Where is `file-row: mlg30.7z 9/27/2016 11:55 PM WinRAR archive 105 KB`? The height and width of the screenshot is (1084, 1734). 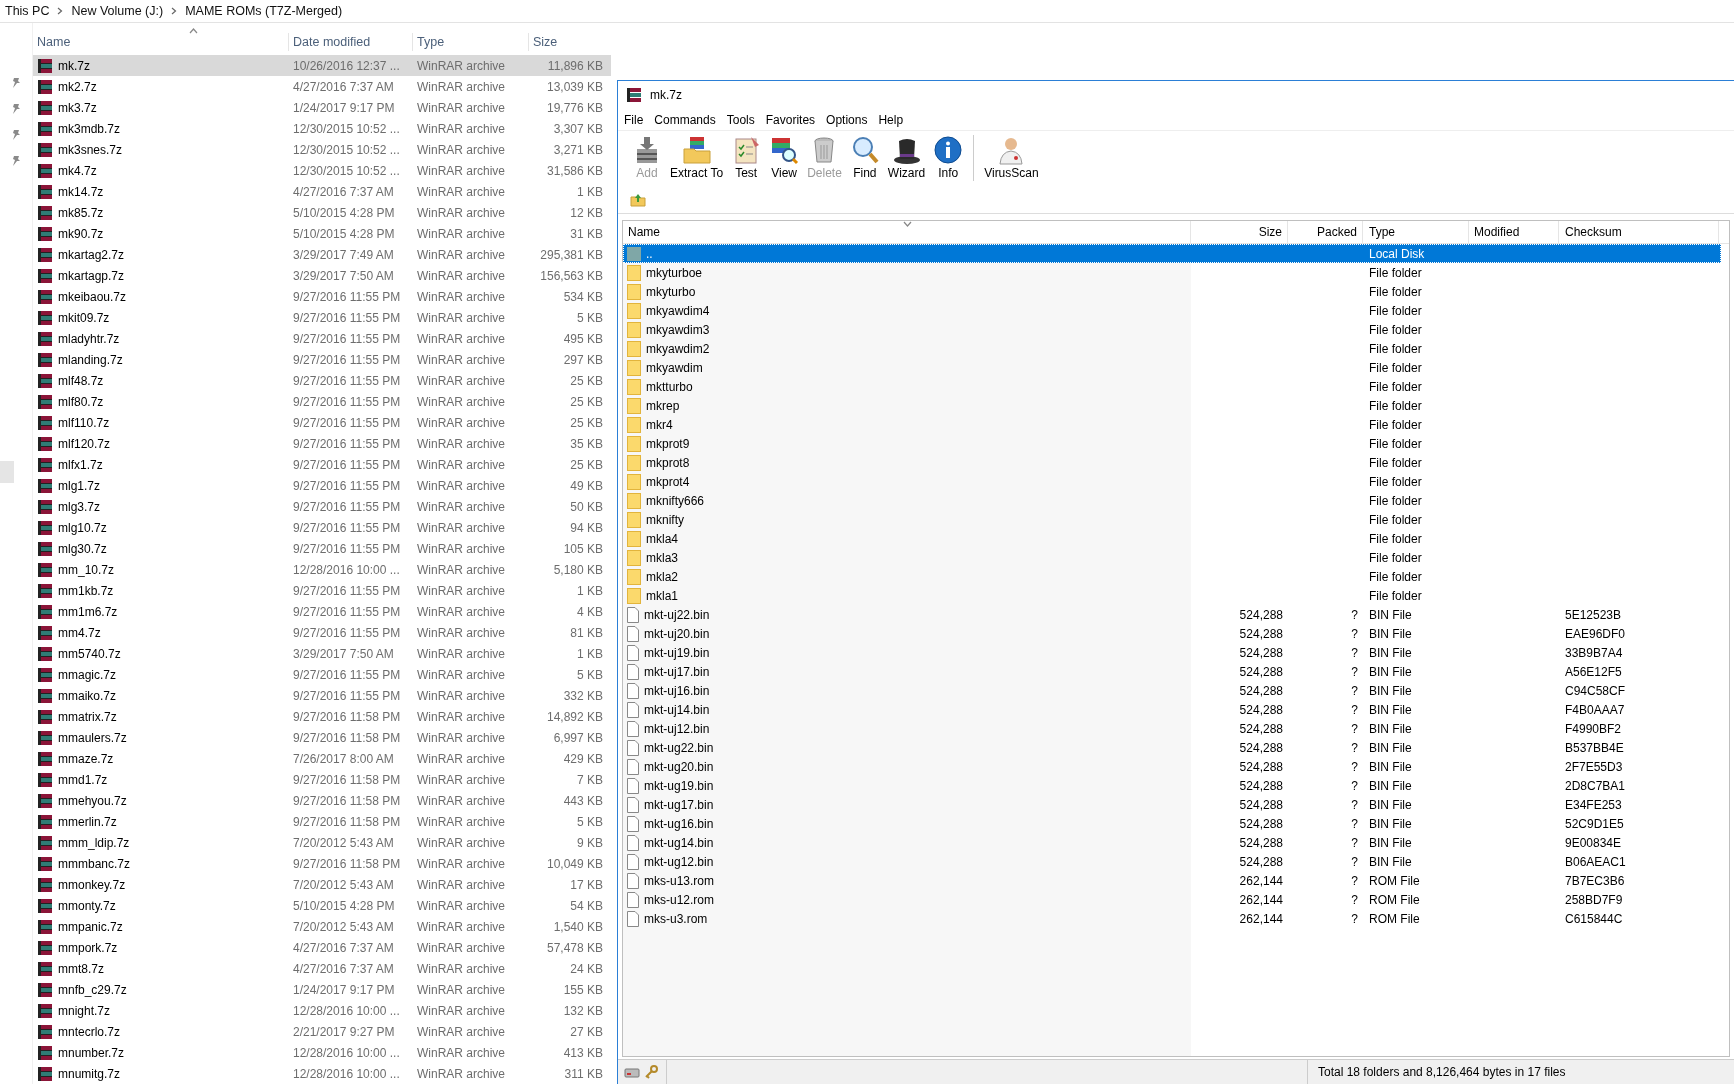
file-row: mlg30.7z 9/27/2016 11:55 PM WinRAR archive 105 KB is located at coordinates (322, 548).